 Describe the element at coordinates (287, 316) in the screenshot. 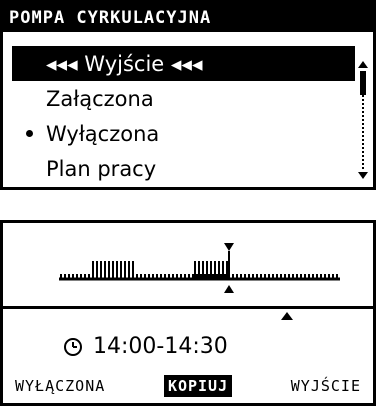

I see `time-marker-icon` at that location.